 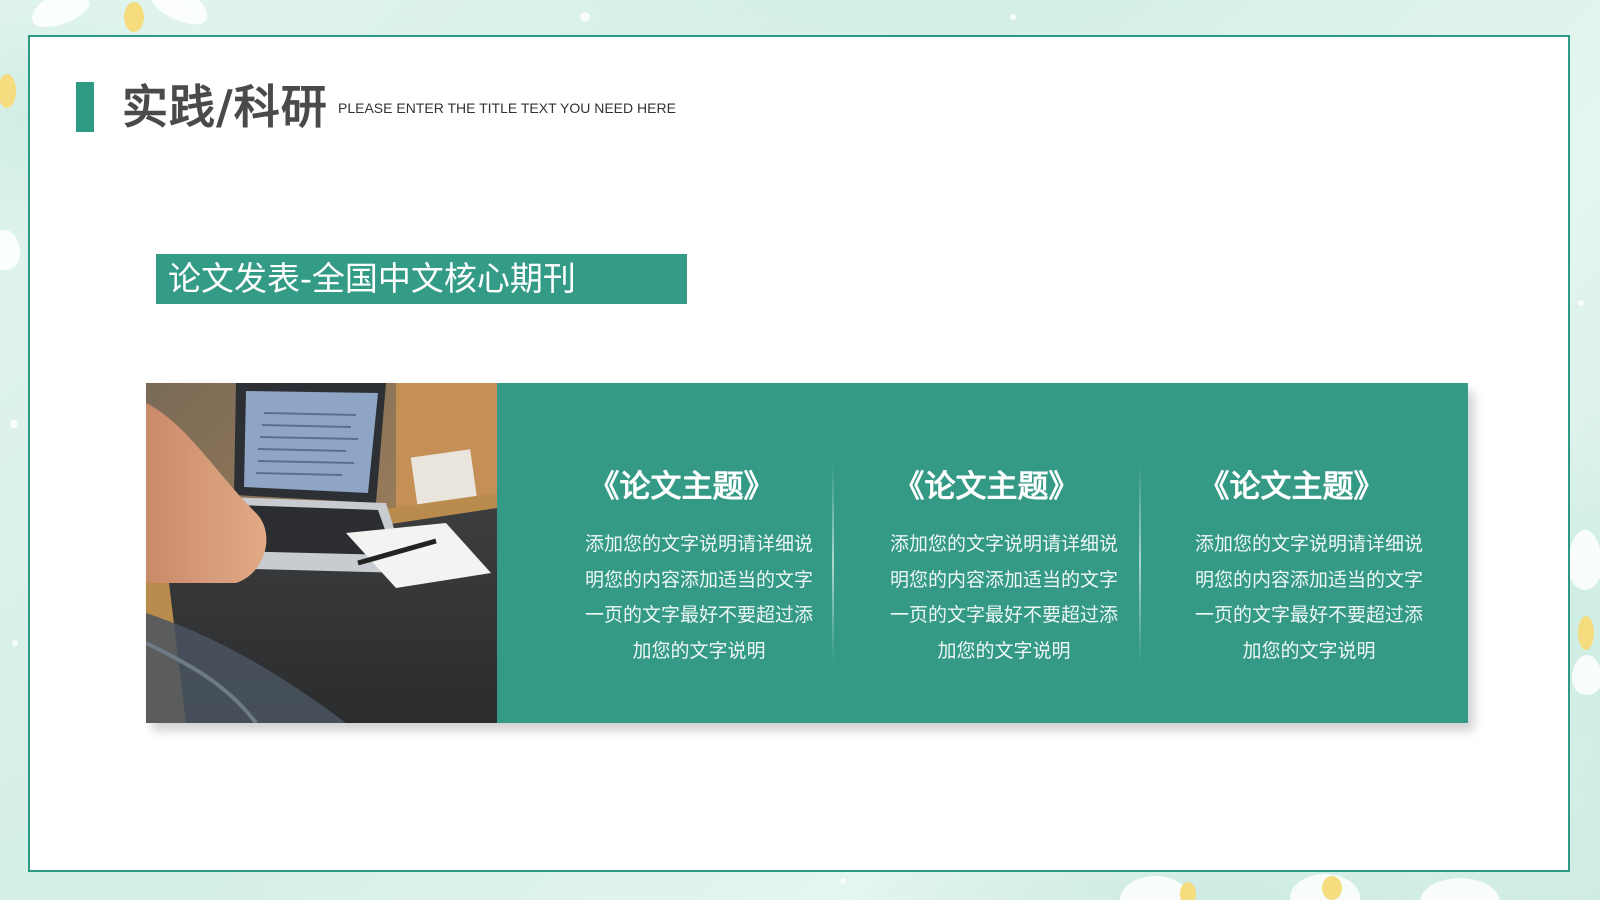 What do you see at coordinates (1330, 886) in the screenshot?
I see `flower-decoration-bottom` at bounding box center [1330, 886].